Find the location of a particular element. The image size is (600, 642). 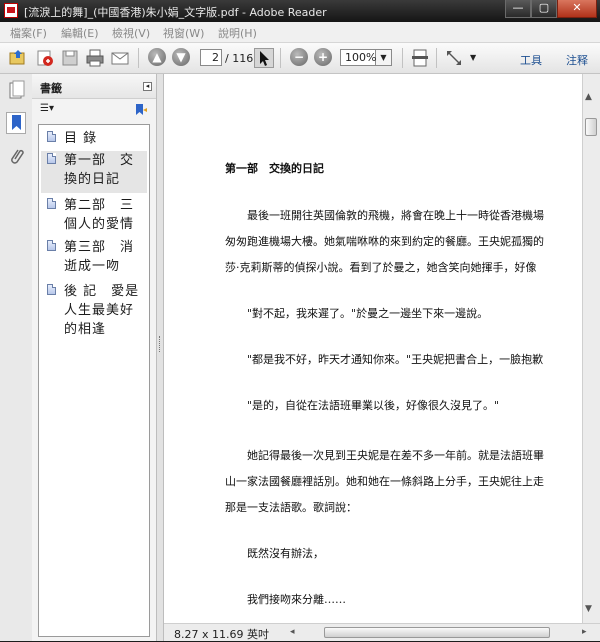

bookmark-label: 目 錄 is located at coordinates (81, 138).